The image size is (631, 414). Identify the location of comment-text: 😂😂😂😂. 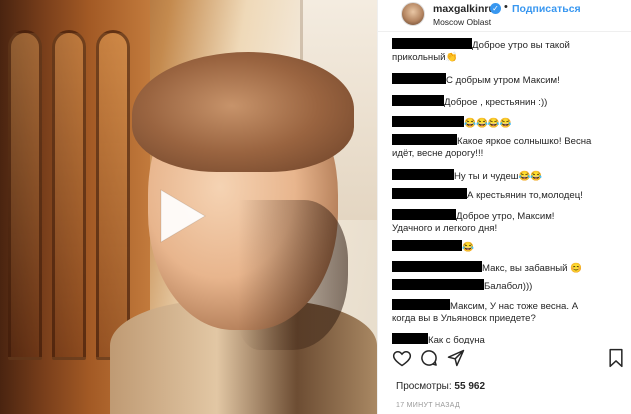
(488, 123).